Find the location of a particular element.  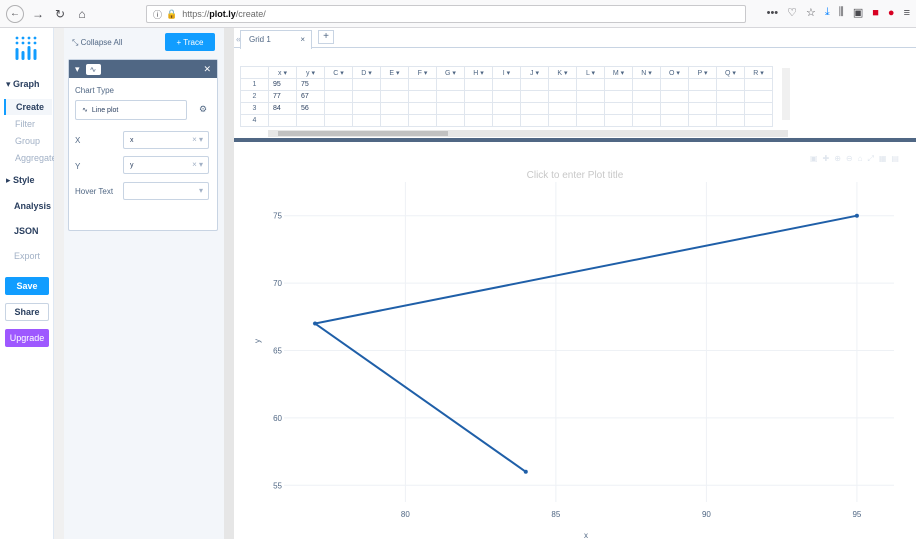

grid-column-header: x ▾ is located at coordinates (282, 72).